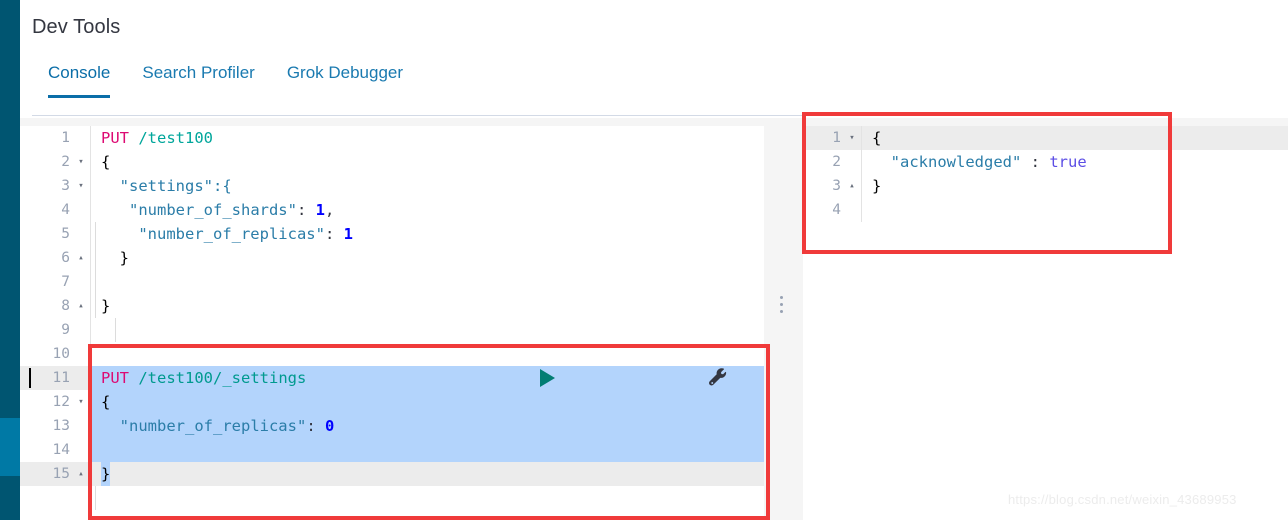 The width and height of the screenshot is (1288, 520). What do you see at coordinates (392, 354) in the screenshot?
I see `code-line: 10` at bounding box center [392, 354].